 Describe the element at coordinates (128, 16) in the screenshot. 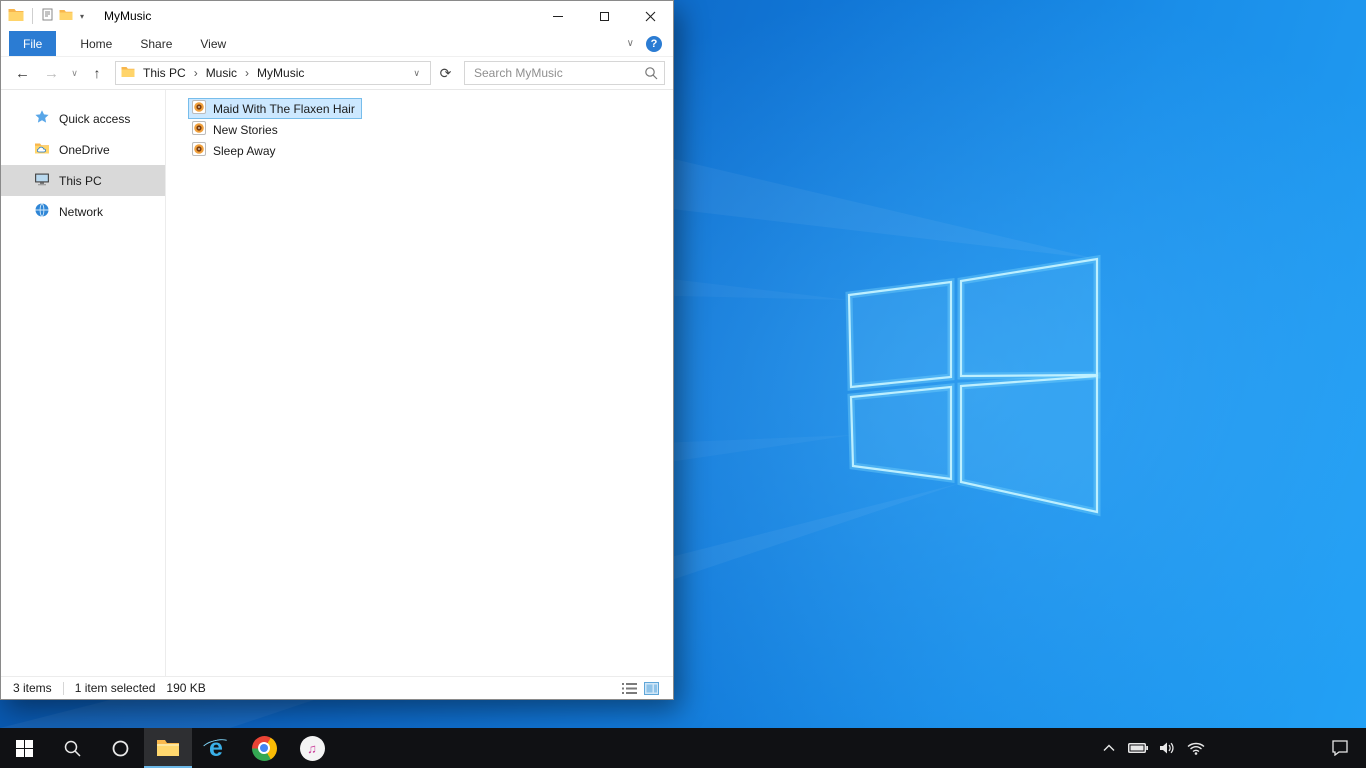

I see `window-title: MyMusic` at that location.